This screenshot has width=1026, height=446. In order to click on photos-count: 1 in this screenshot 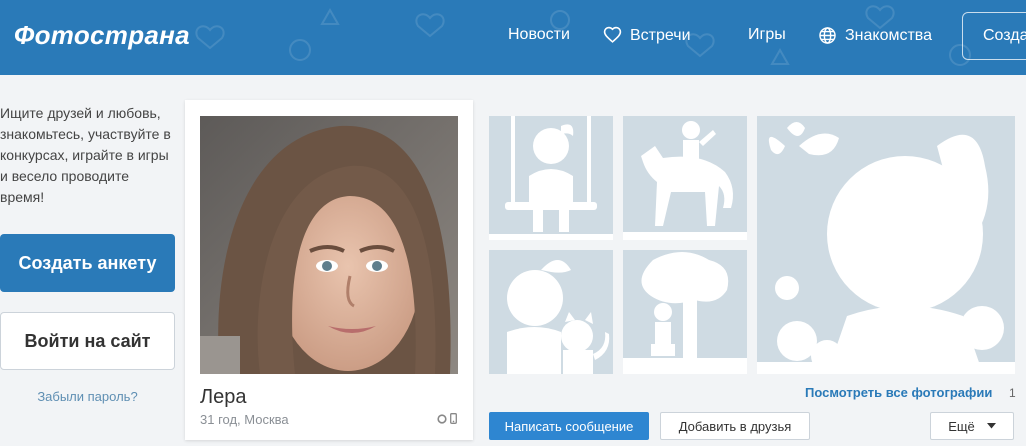, I will do `click(1012, 393)`.